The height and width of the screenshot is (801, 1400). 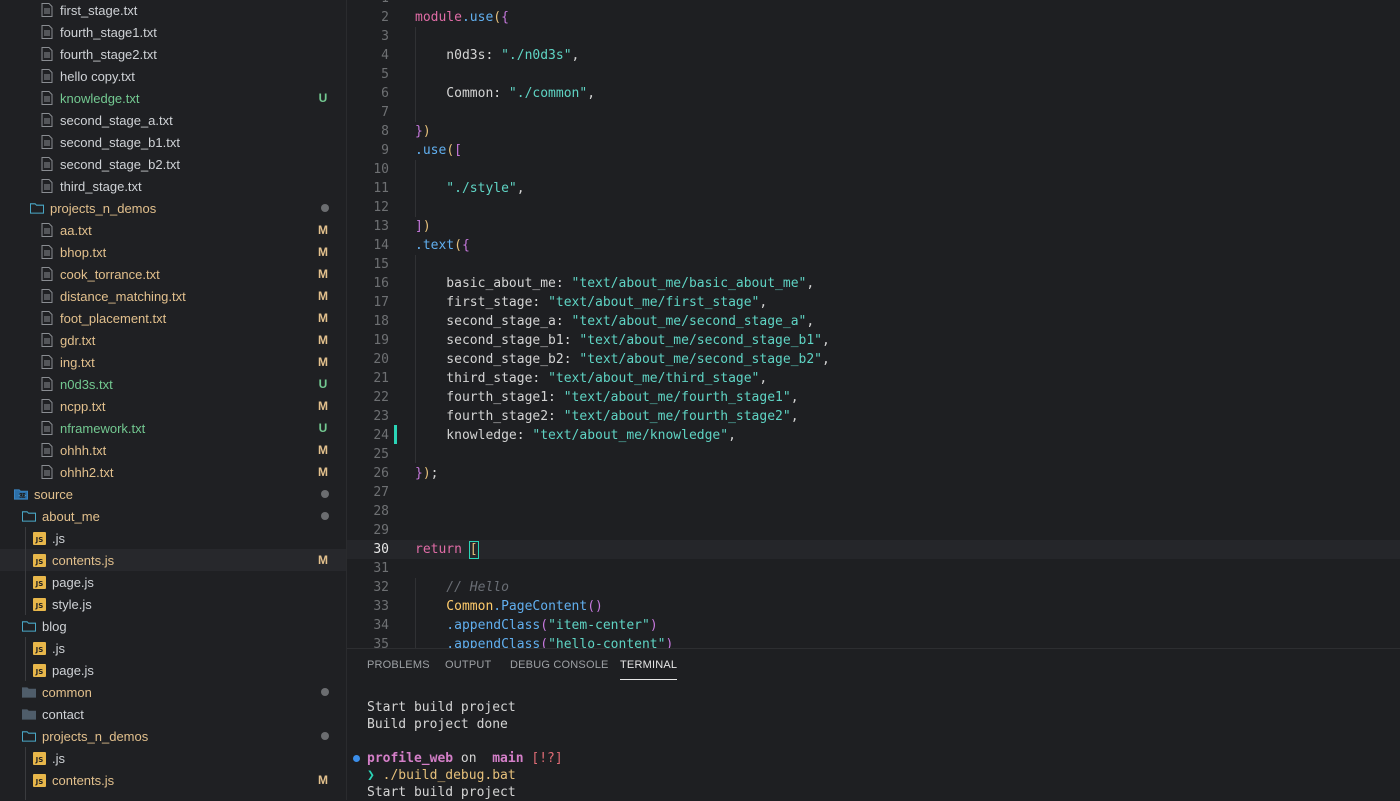 What do you see at coordinates (173, 252) in the screenshot?
I see `explorer-file-item: bhop.txt M` at bounding box center [173, 252].